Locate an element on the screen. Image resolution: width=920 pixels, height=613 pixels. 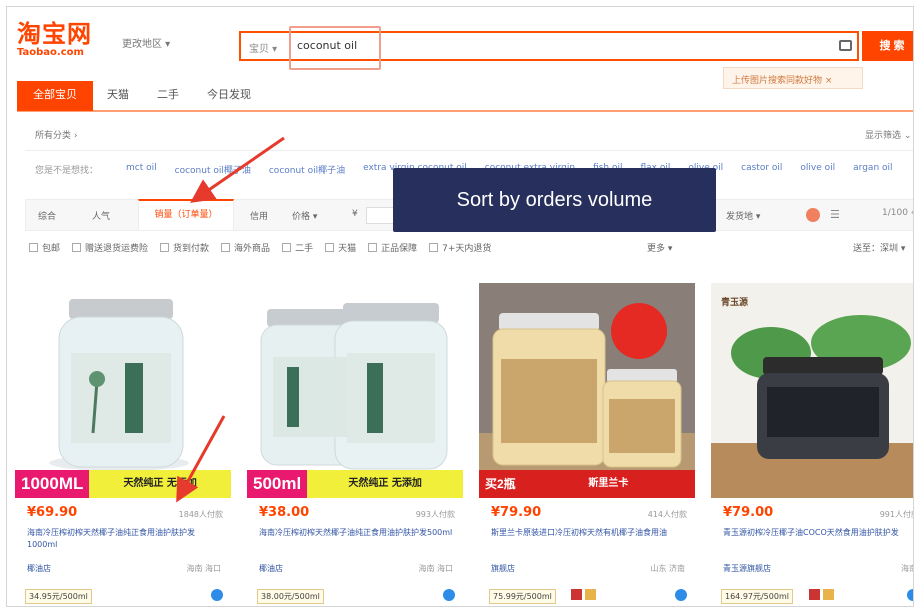
unit-price: 75.99元/500ml is located at coordinates (522, 596).